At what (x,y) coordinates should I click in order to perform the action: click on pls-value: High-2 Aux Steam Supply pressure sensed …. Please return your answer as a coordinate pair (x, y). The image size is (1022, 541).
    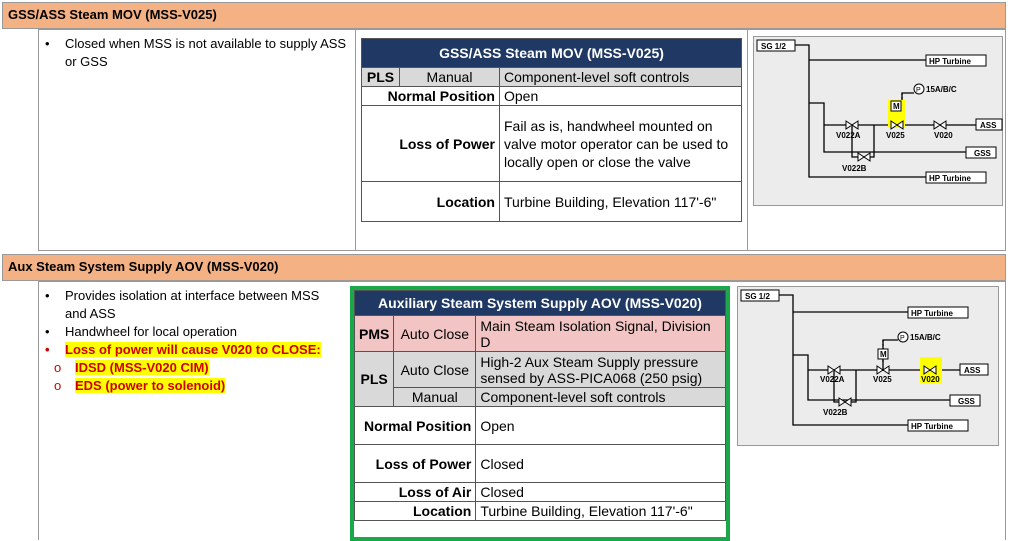
    Looking at the image, I should click on (600, 369).